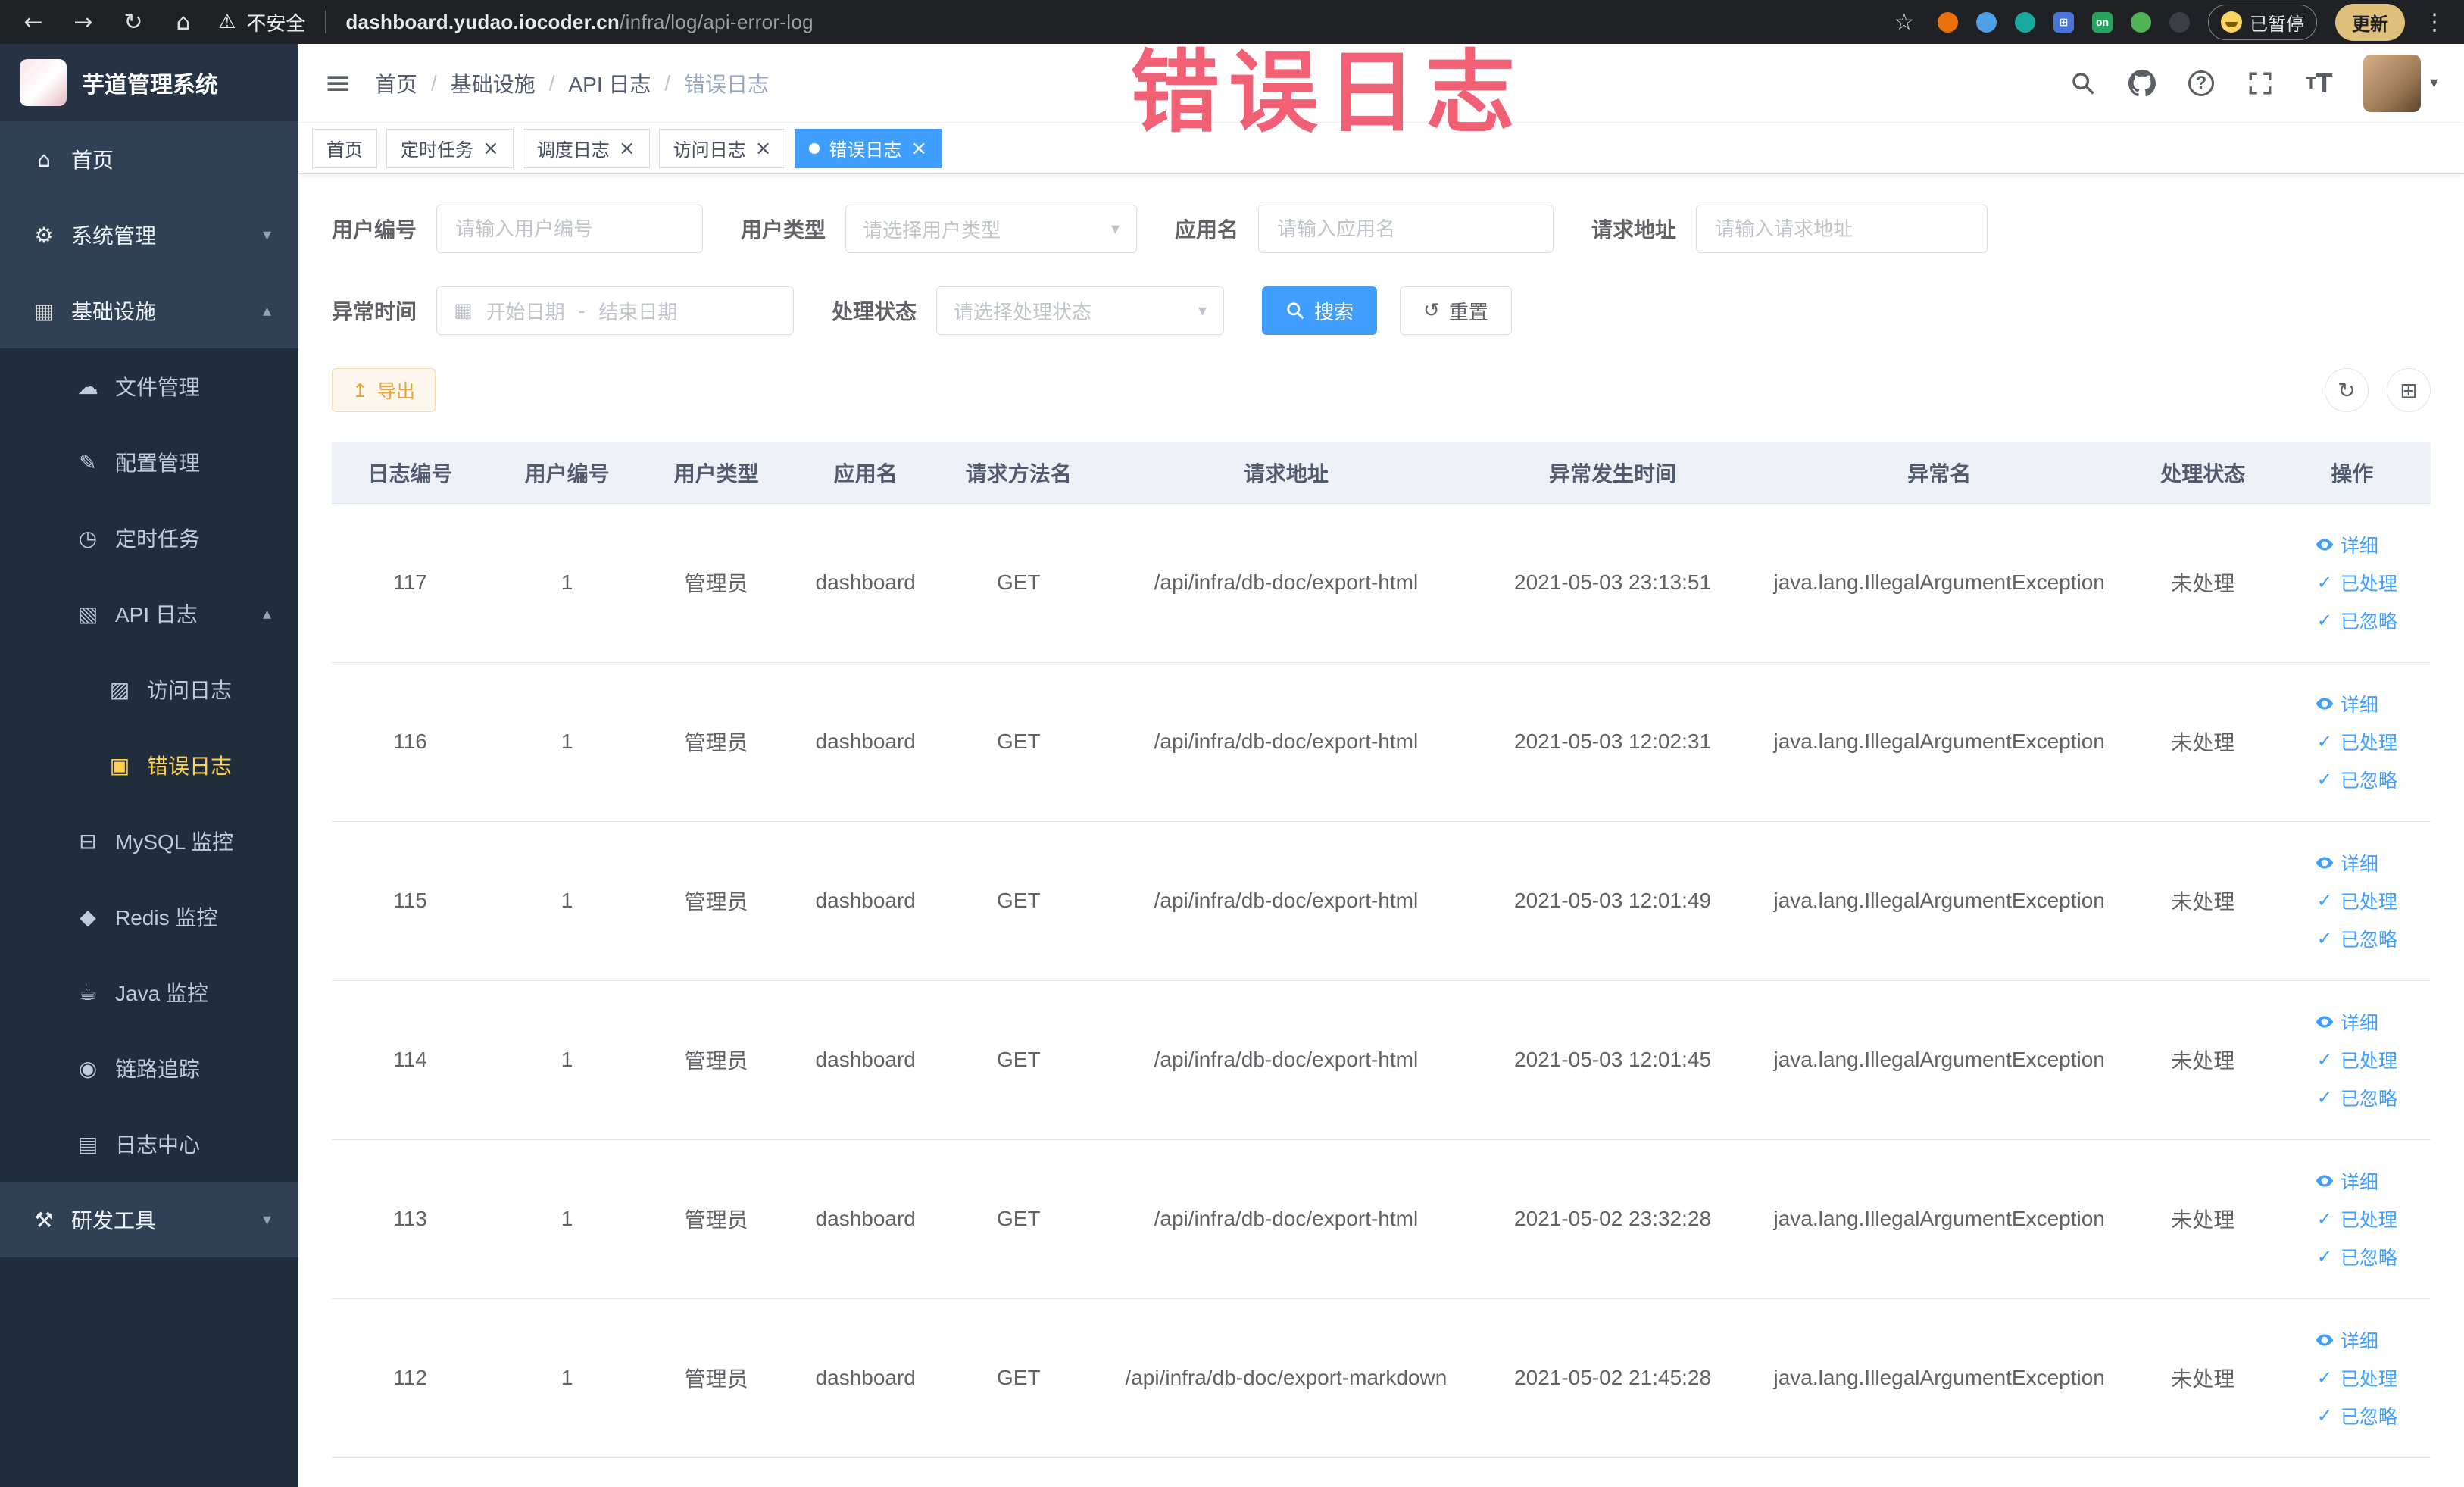  What do you see at coordinates (149, 613) in the screenshot?
I see `sidebar-item-api-log: ▧ API 日志 ▴` at bounding box center [149, 613].